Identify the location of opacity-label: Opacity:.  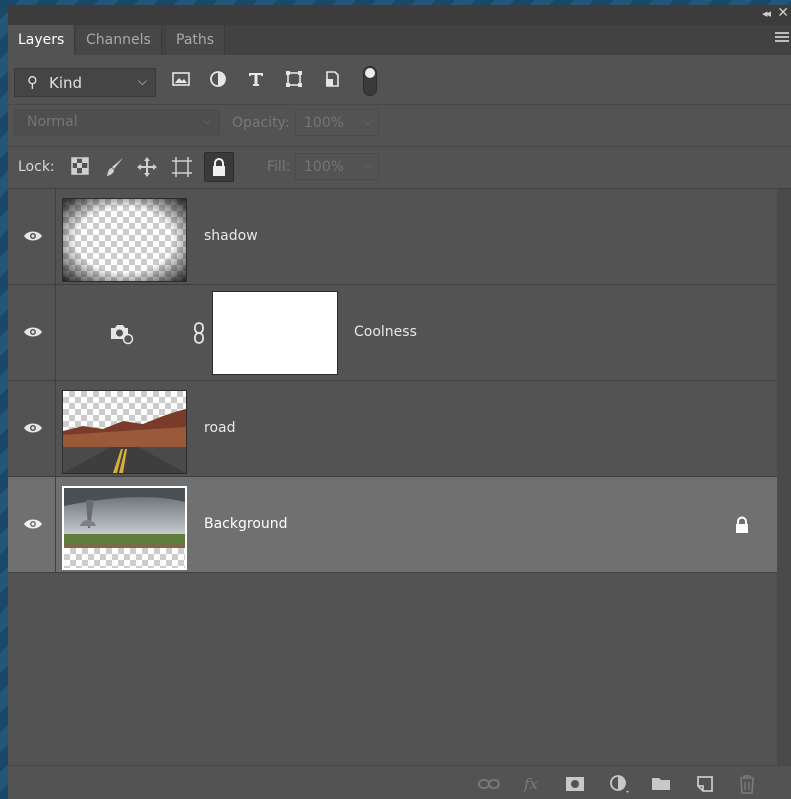
(261, 123).